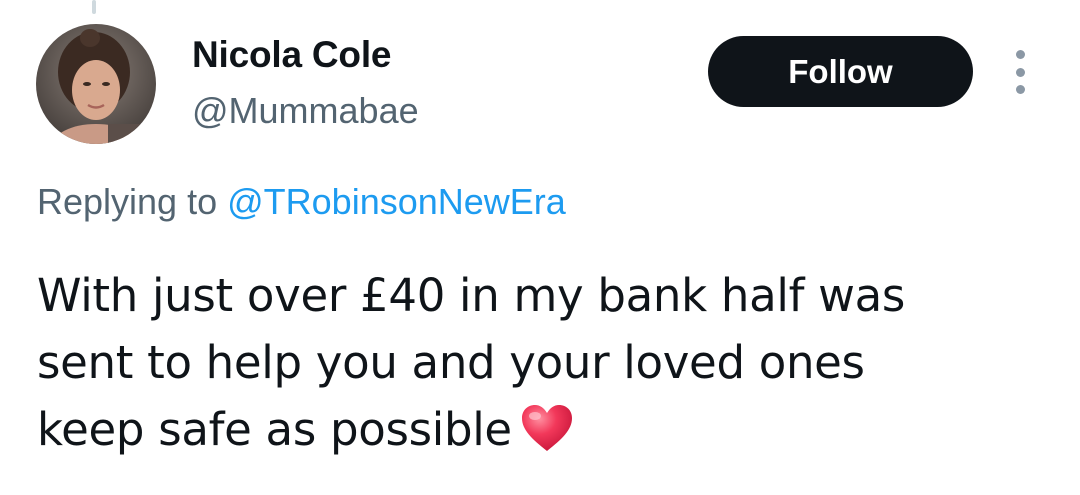 This screenshot has width=1080, height=495. What do you see at coordinates (471, 295) in the screenshot?
I see `tweet-text-line: With just over £40 in my bank half was` at bounding box center [471, 295].